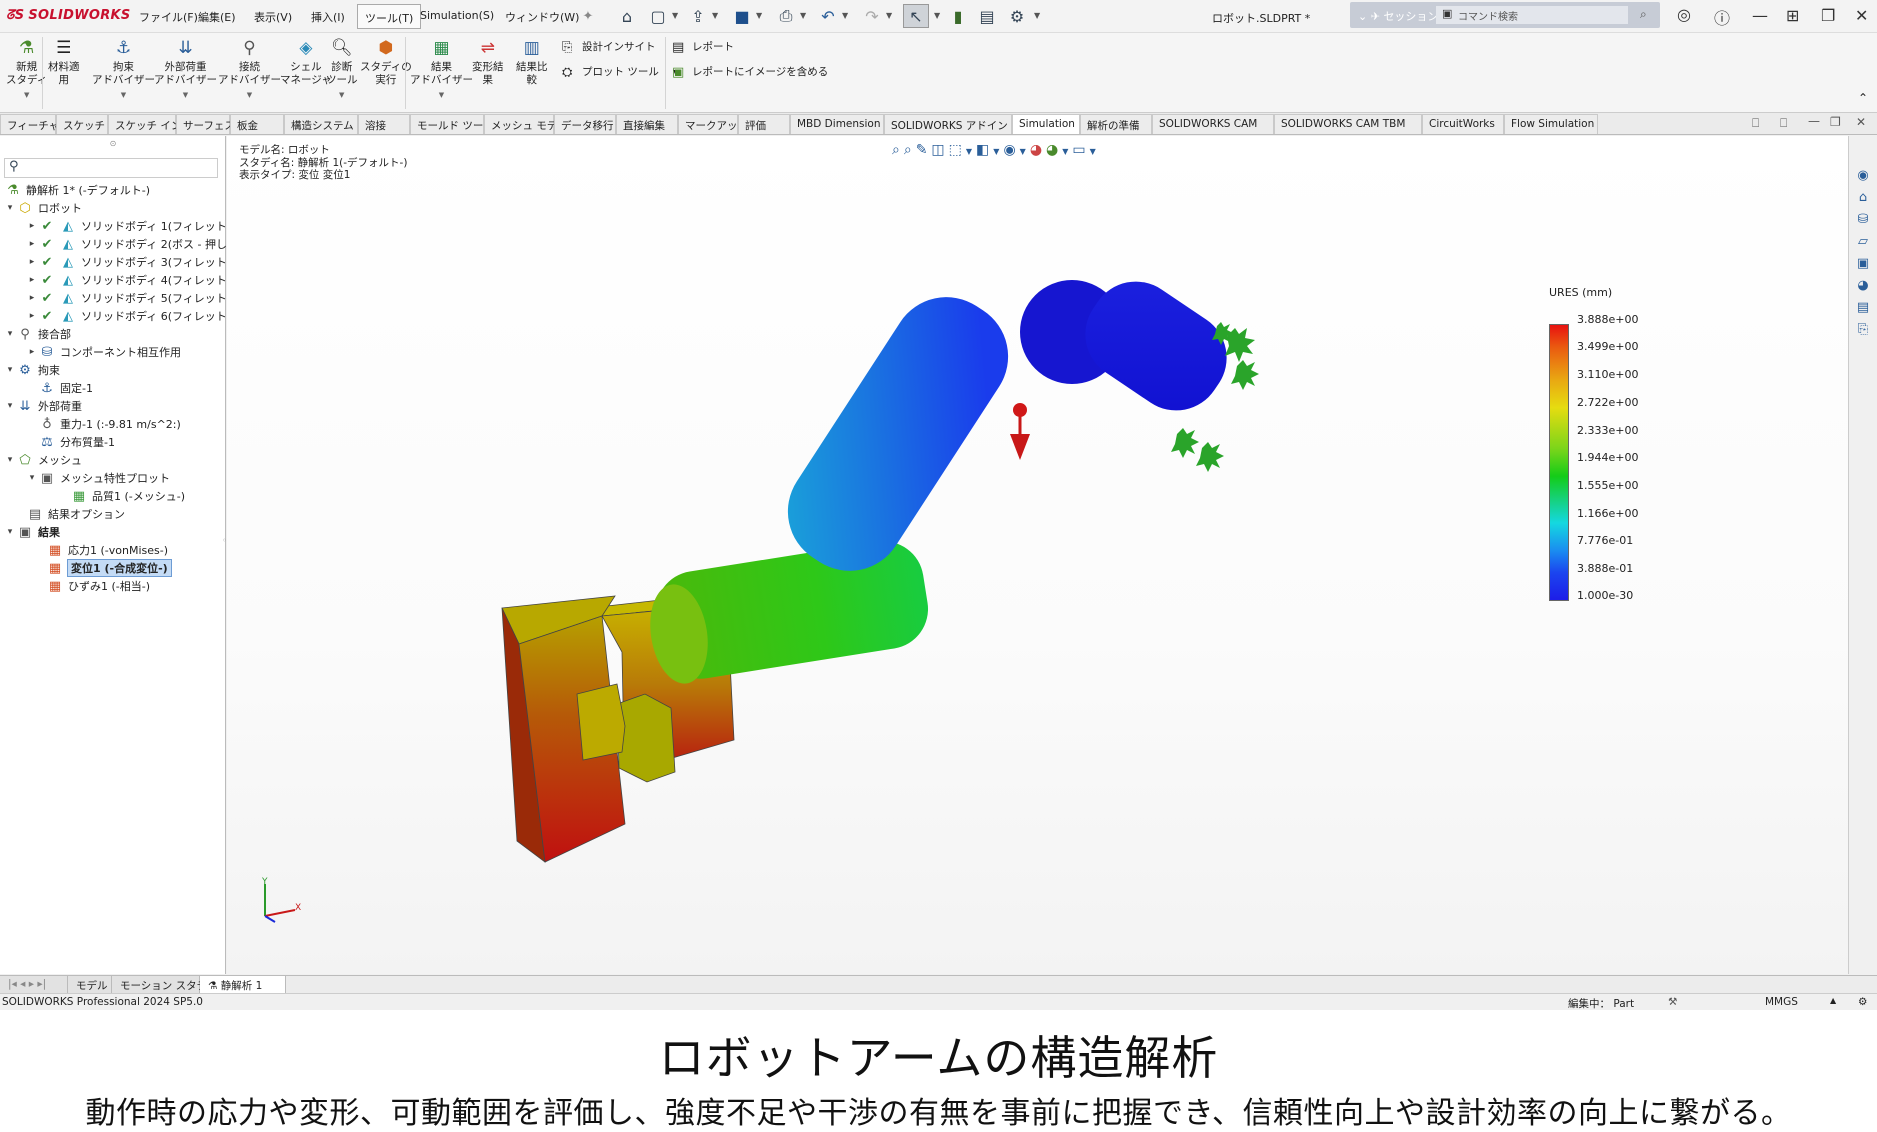 Image resolution: width=1877 pixels, height=1132 pixels. What do you see at coordinates (1116, 124) in the screenshot?
I see `tab-analysis-preparation: 解析の準備` at bounding box center [1116, 124].